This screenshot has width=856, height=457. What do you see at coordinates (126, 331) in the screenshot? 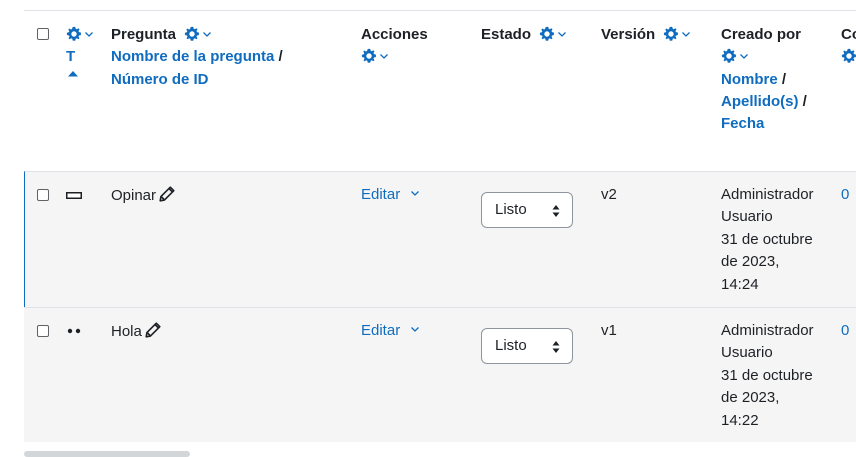
I see `question-name: Hola` at bounding box center [126, 331].